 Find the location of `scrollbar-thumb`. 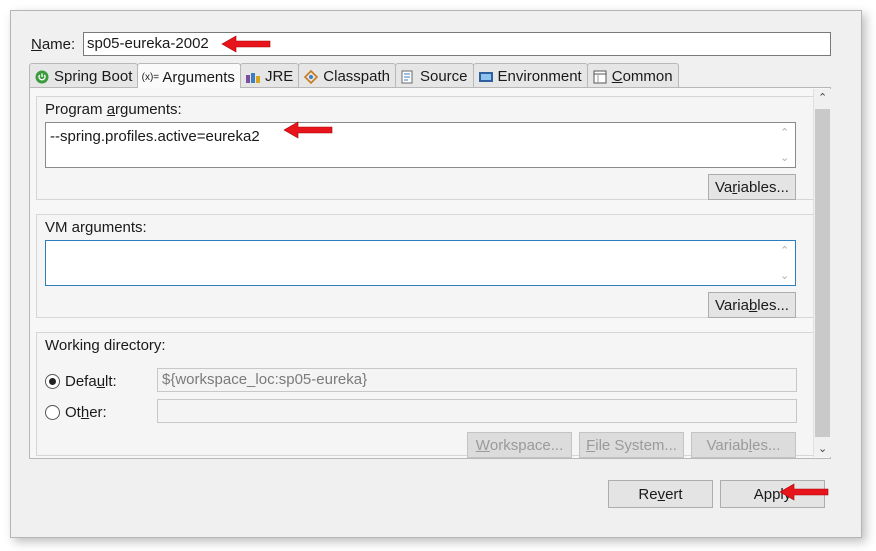

scrollbar-thumb is located at coordinates (822, 273).